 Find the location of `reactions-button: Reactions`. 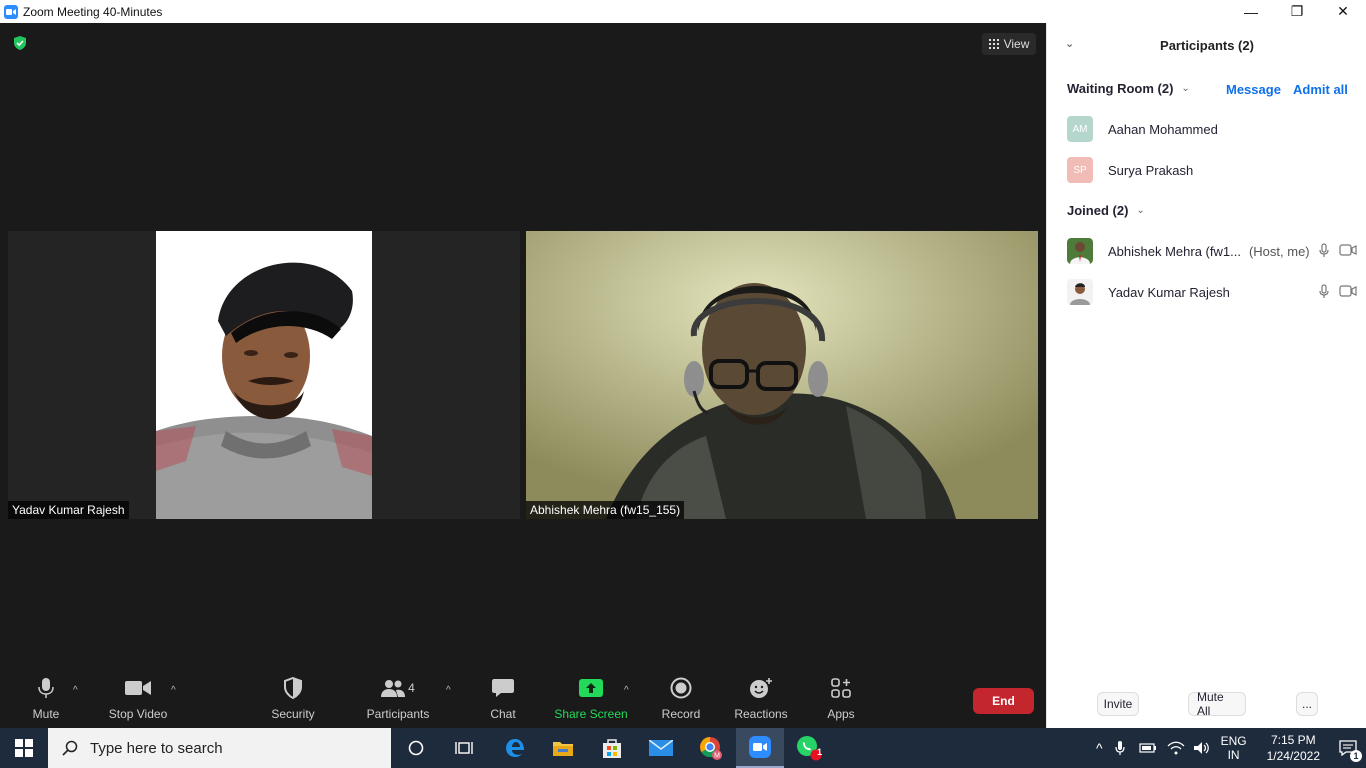

reactions-button: Reactions is located at coordinates (761, 700).